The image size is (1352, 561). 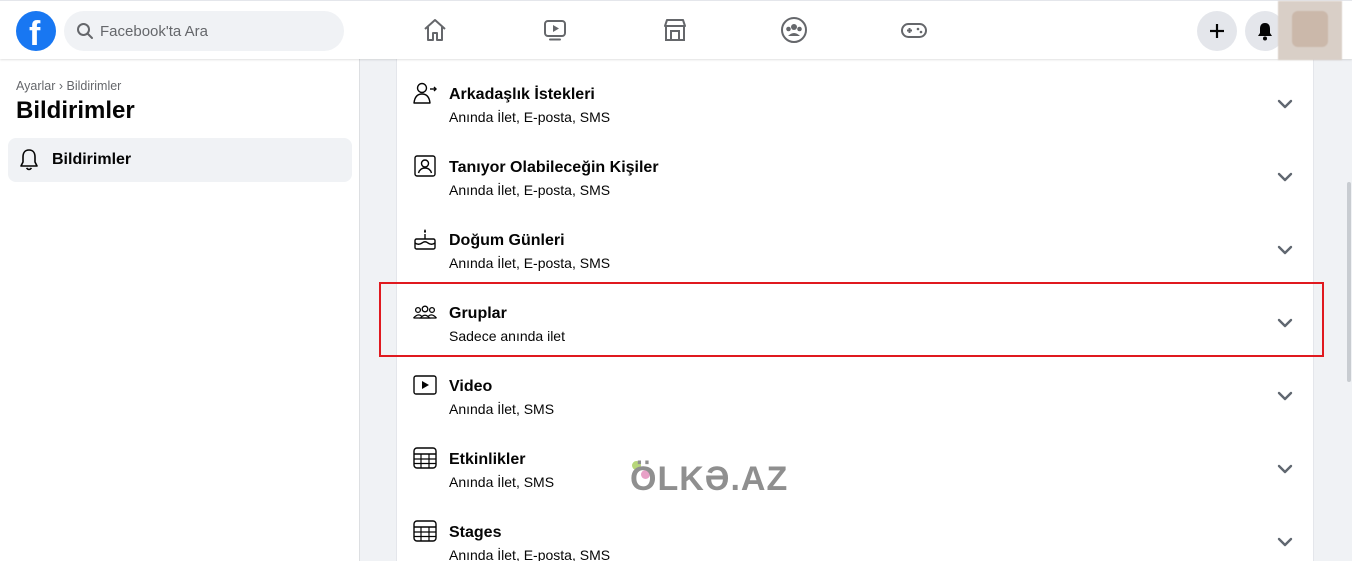 I want to click on top-navigation-bar: f, so click(x=676, y=30).